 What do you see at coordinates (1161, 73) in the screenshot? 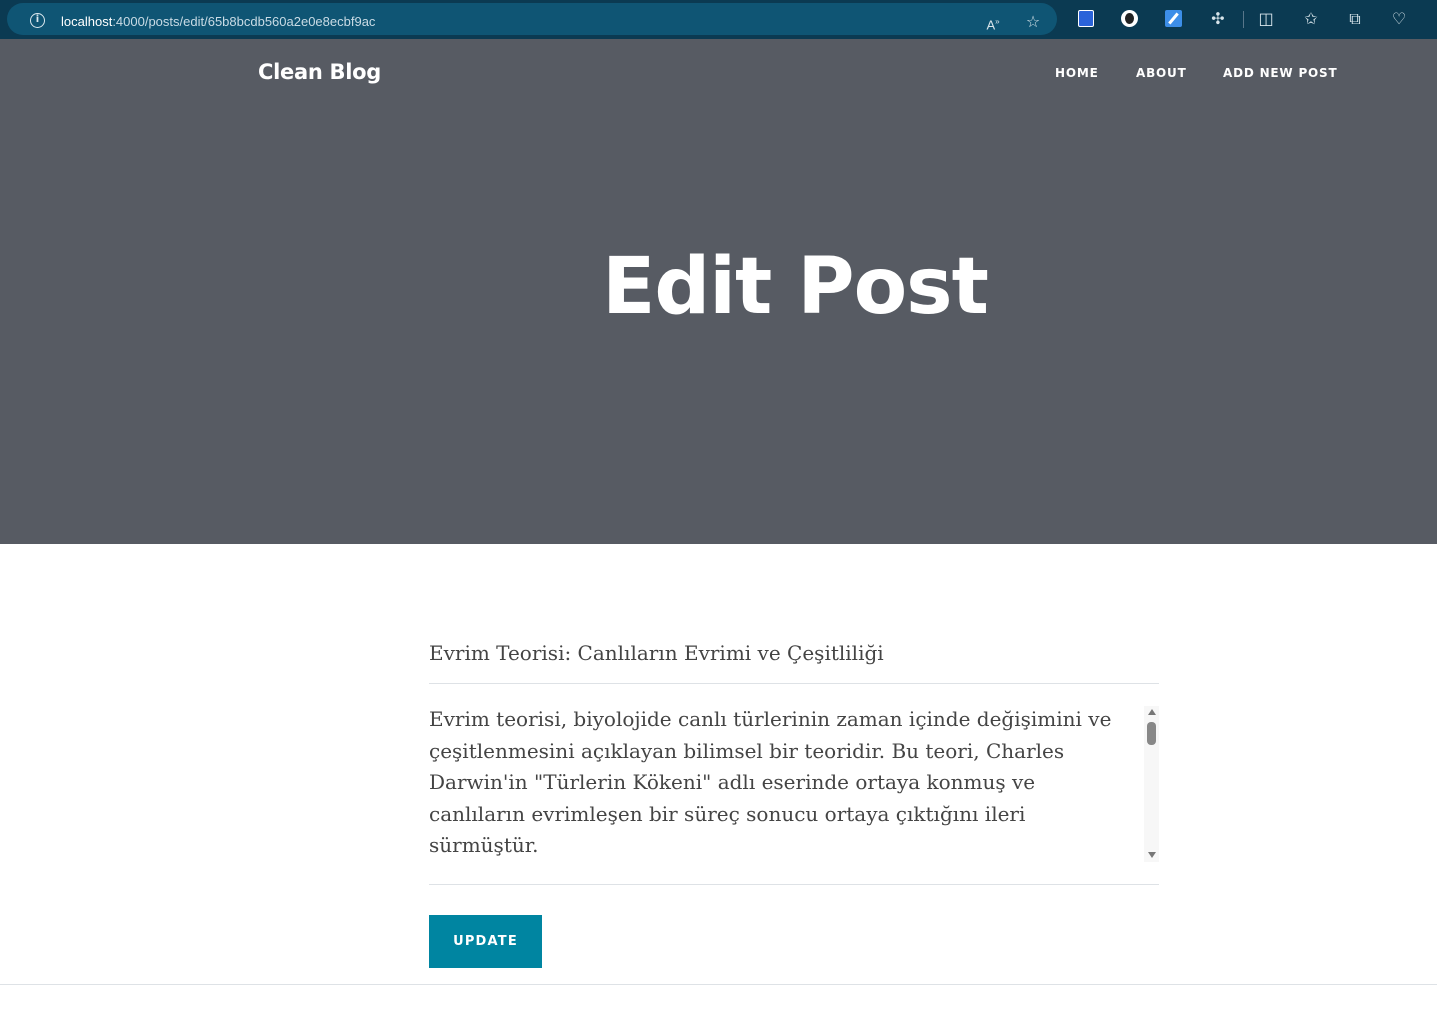
I see `nav-link-about: ABOUT` at bounding box center [1161, 73].